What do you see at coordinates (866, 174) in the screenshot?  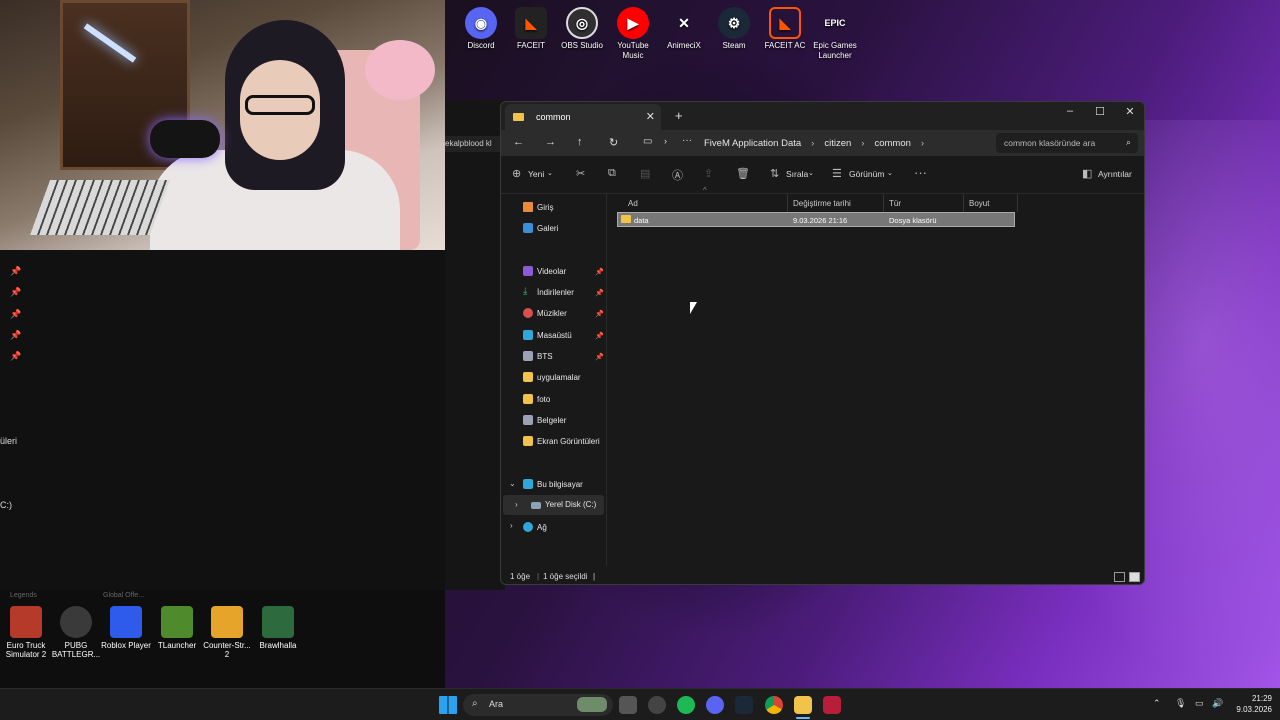 I see `view-button: Görünüm` at bounding box center [866, 174].